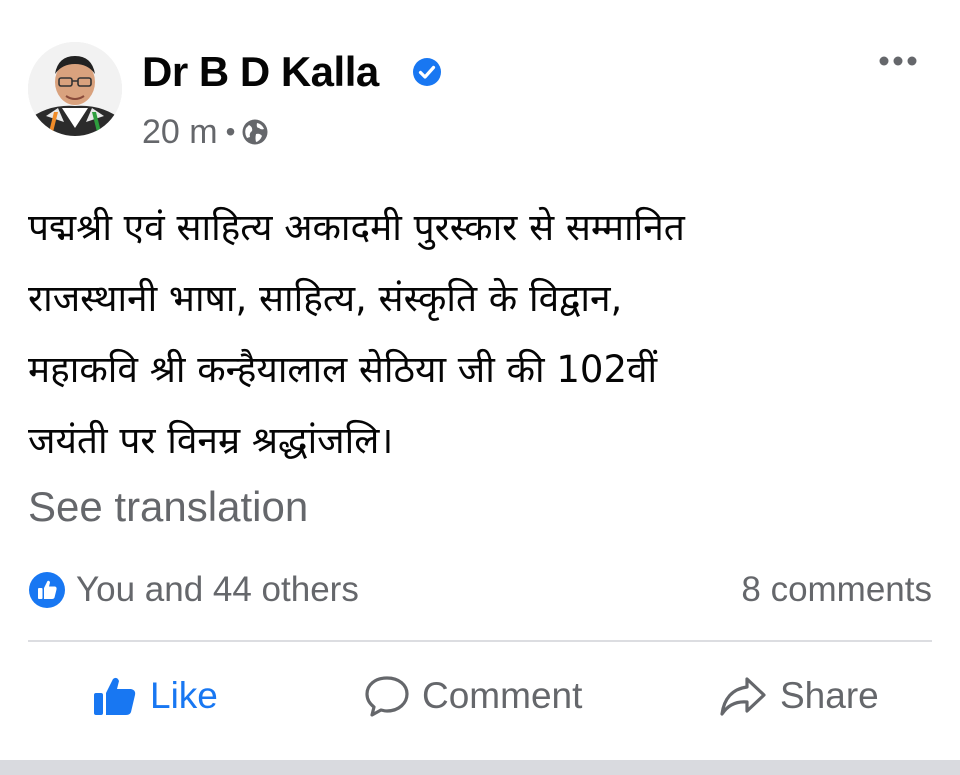 The height and width of the screenshot is (775, 960). Describe the element at coordinates (898, 61) in the screenshot. I see `more-options-icon` at that location.